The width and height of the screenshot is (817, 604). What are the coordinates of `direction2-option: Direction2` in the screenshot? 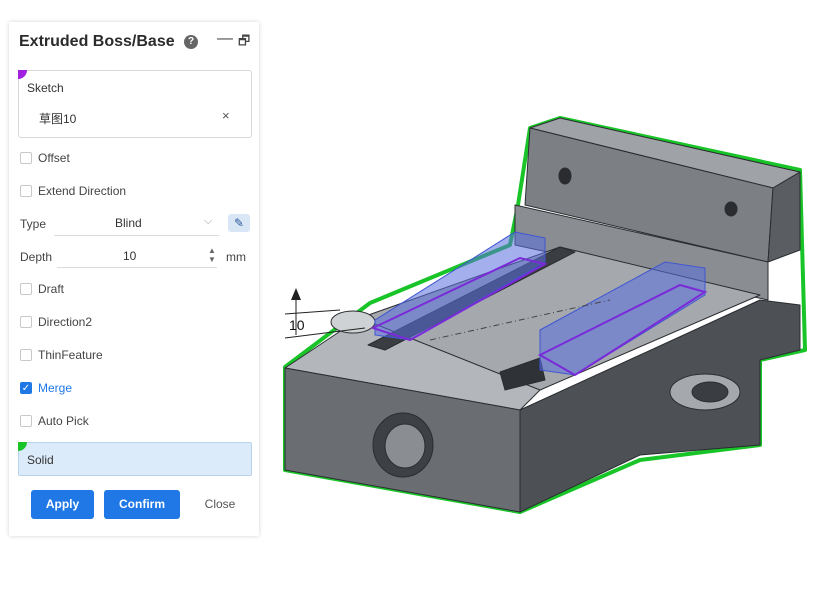 It's located at (56, 322).